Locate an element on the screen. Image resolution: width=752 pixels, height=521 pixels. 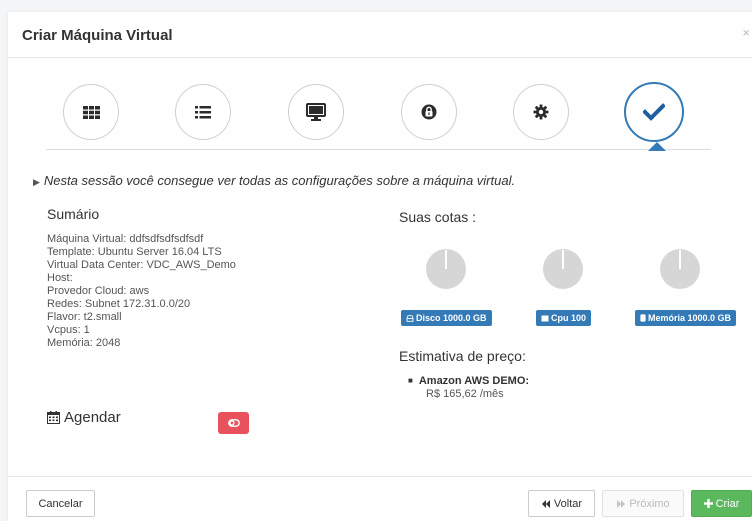
step-security is located at coordinates (429, 112).